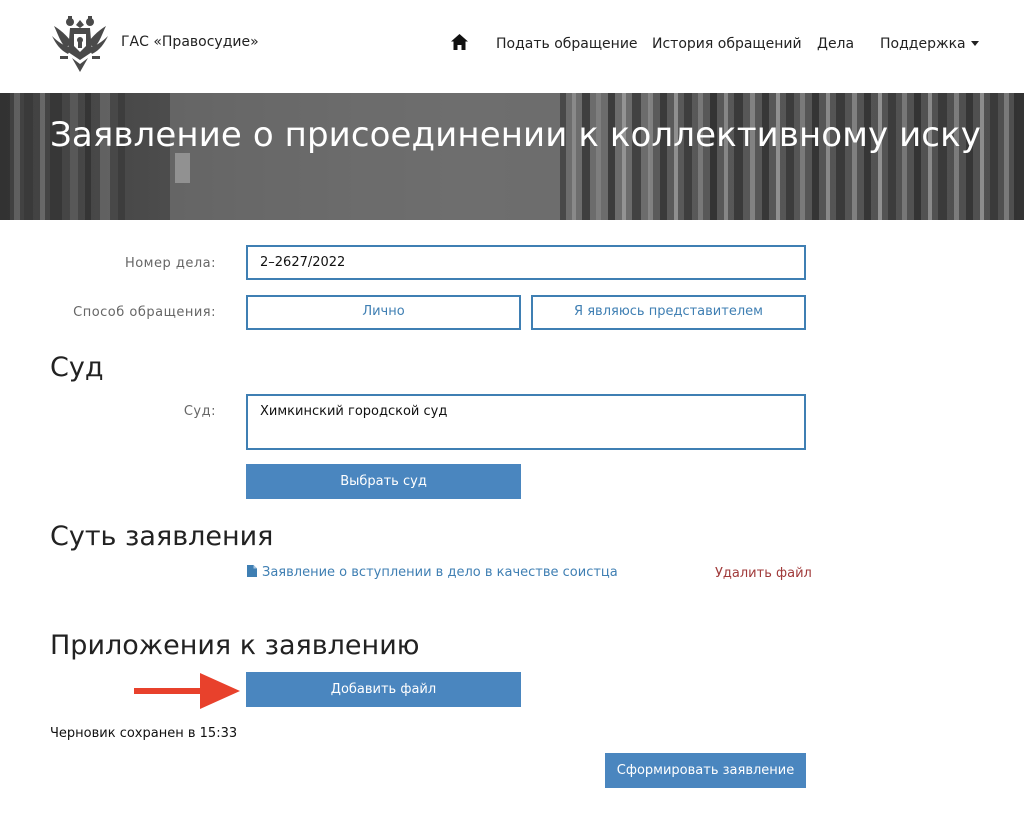 The width and height of the screenshot is (1024, 813). I want to click on draft-status: Черновик сохранен в 15:33, so click(144, 733).